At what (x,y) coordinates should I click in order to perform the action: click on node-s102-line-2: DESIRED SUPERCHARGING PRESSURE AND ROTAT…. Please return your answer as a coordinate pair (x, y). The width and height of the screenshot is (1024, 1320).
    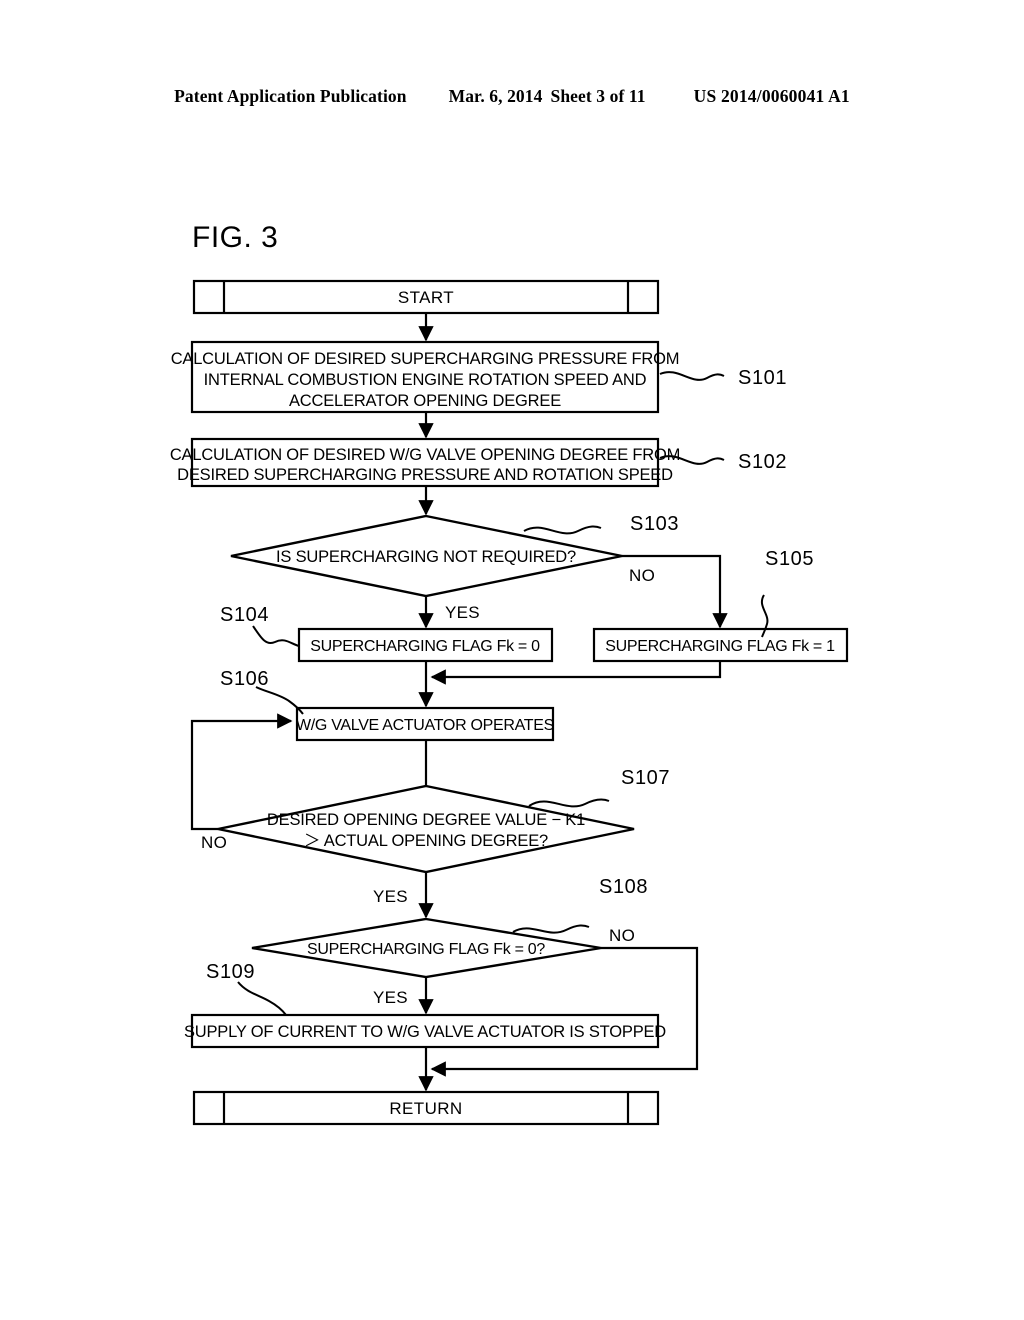
    Looking at the image, I should click on (425, 475).